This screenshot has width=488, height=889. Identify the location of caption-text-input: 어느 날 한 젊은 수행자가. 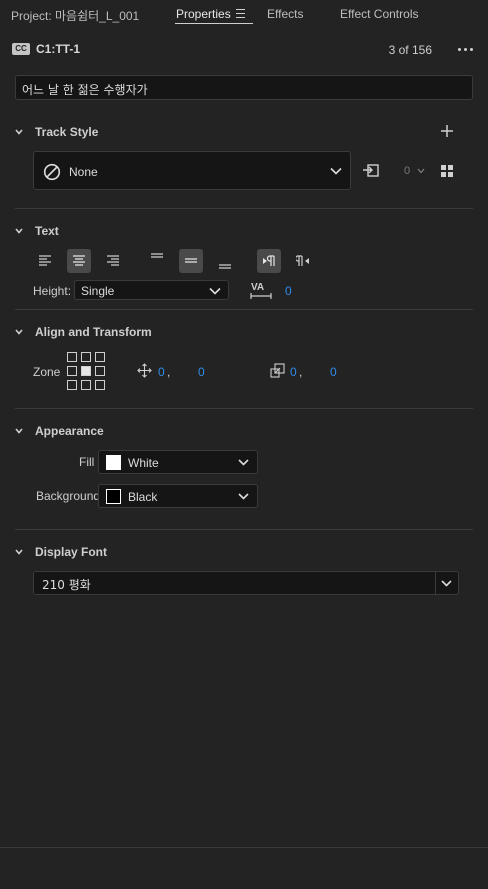
(244, 87).